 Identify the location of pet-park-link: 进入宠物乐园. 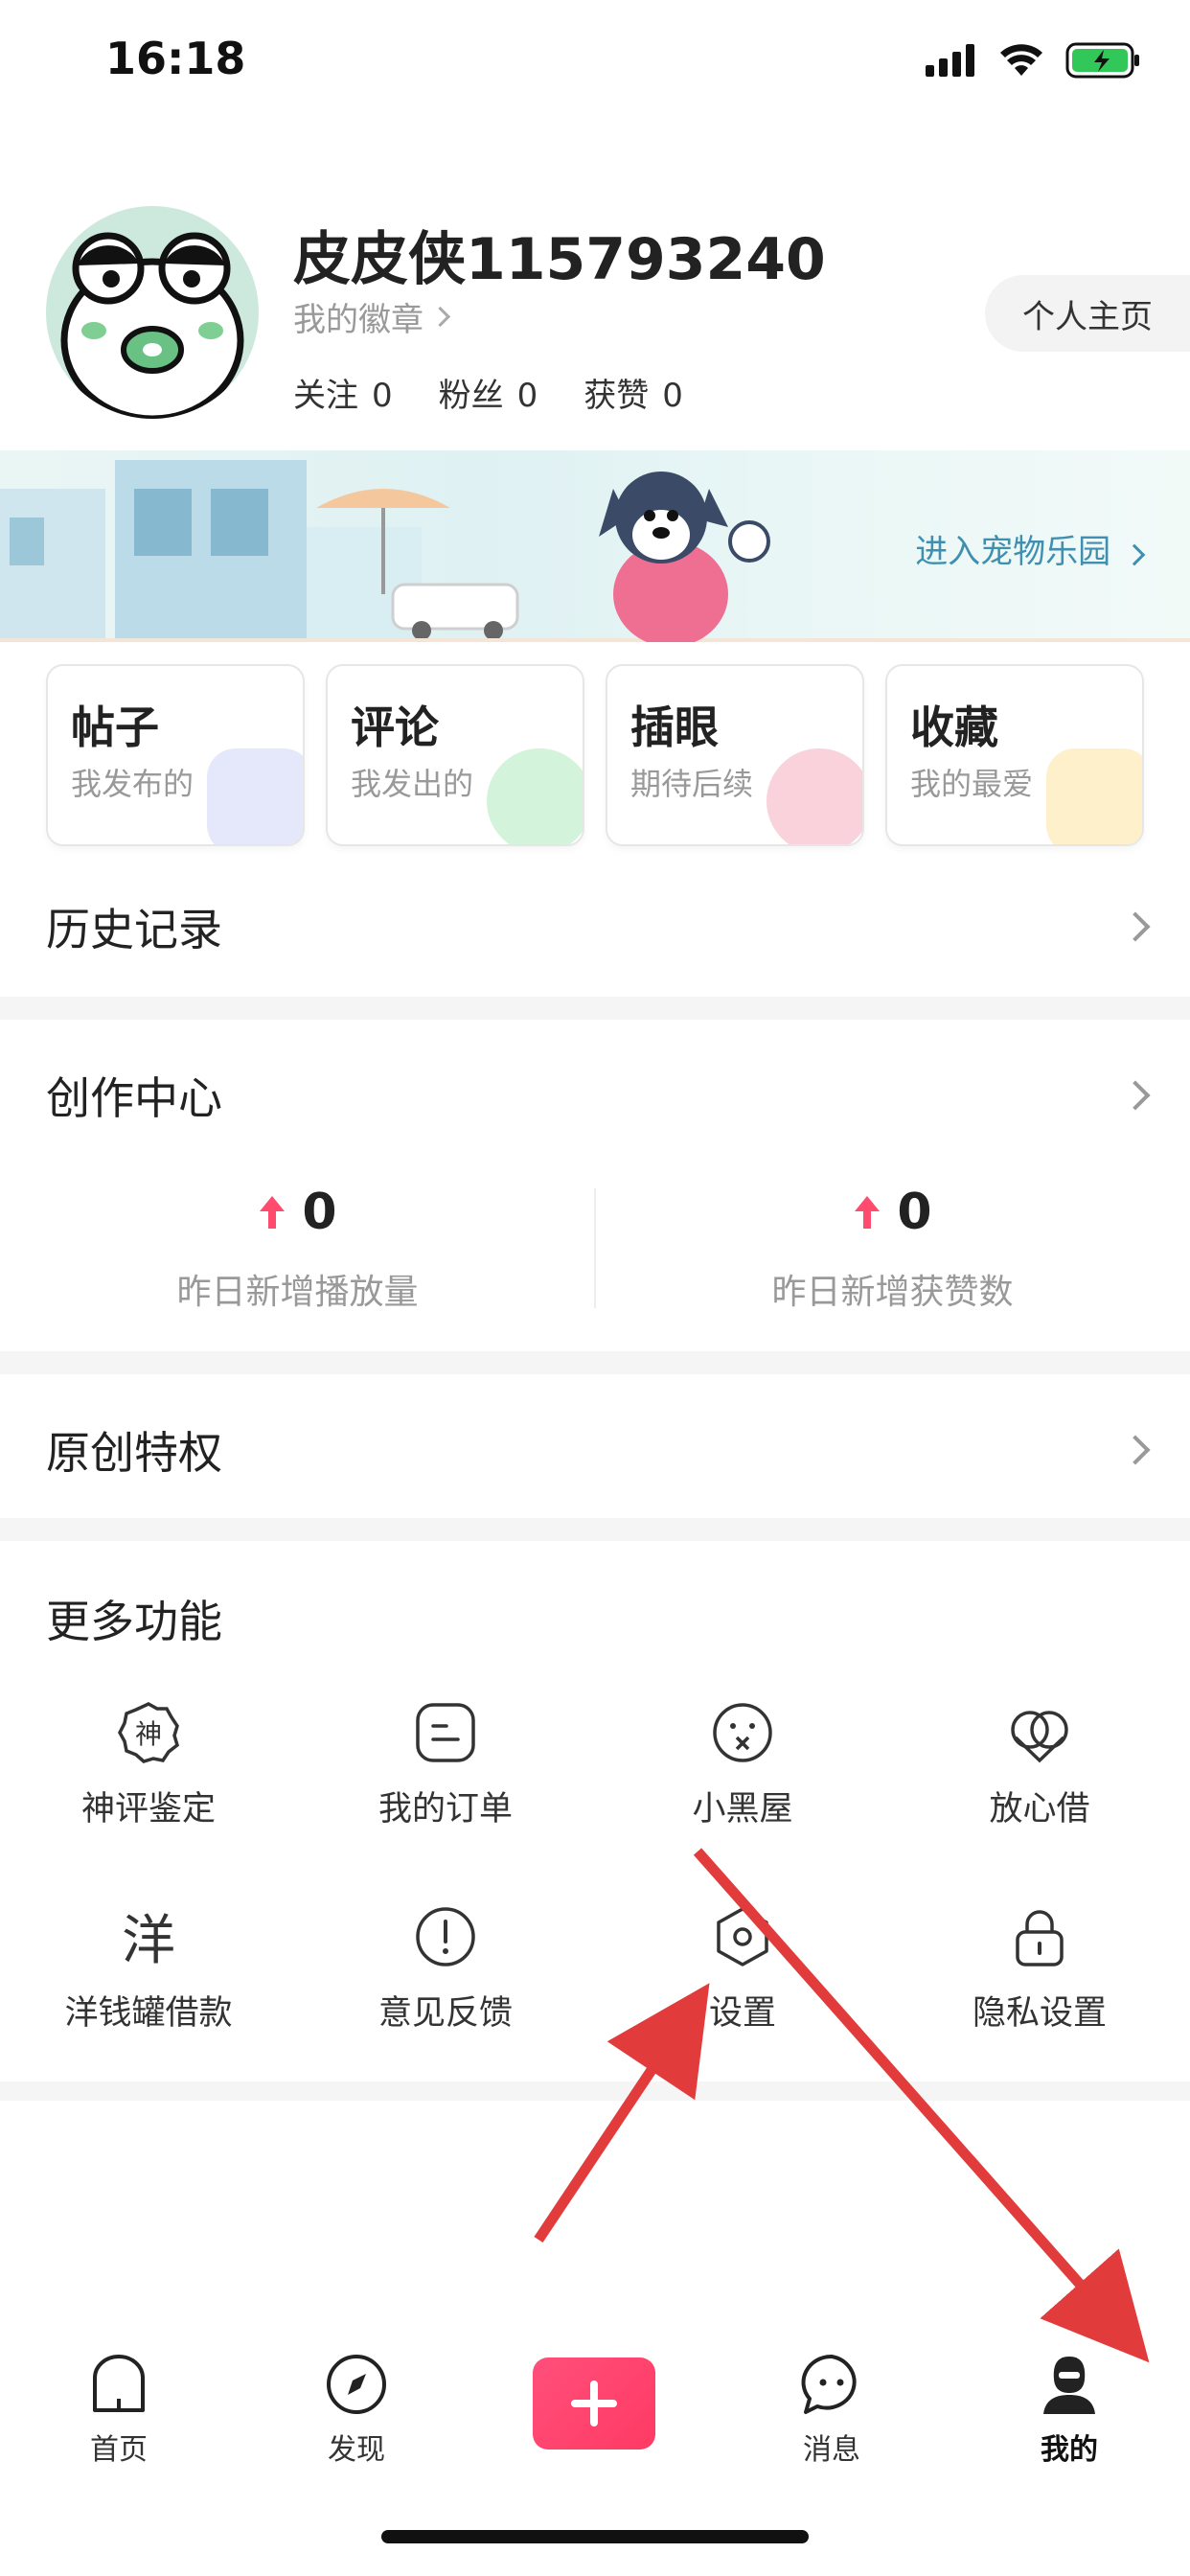
(1031, 548).